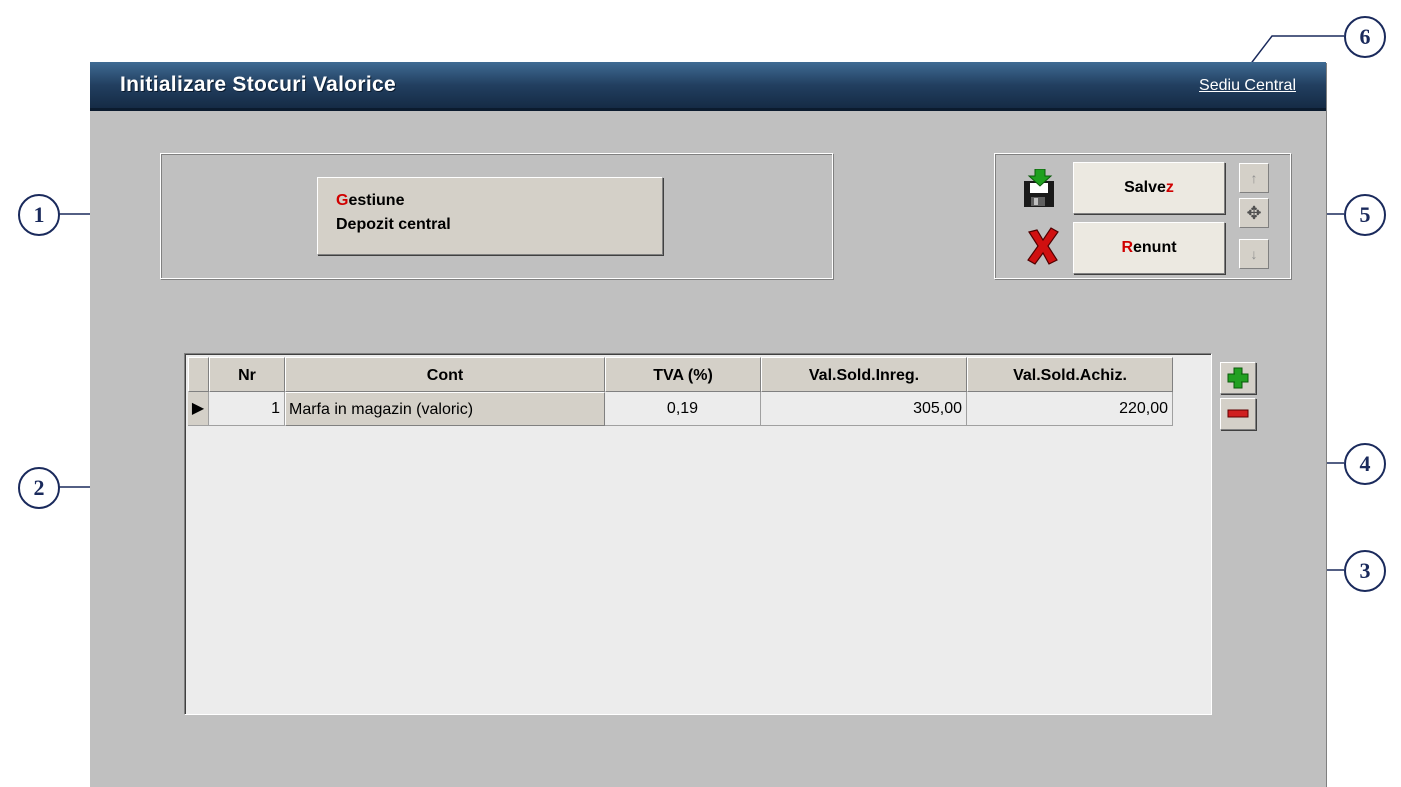 This screenshot has width=1401, height=787. What do you see at coordinates (258, 84) in the screenshot?
I see `window-title: Initializare Stocuri Valorice` at bounding box center [258, 84].